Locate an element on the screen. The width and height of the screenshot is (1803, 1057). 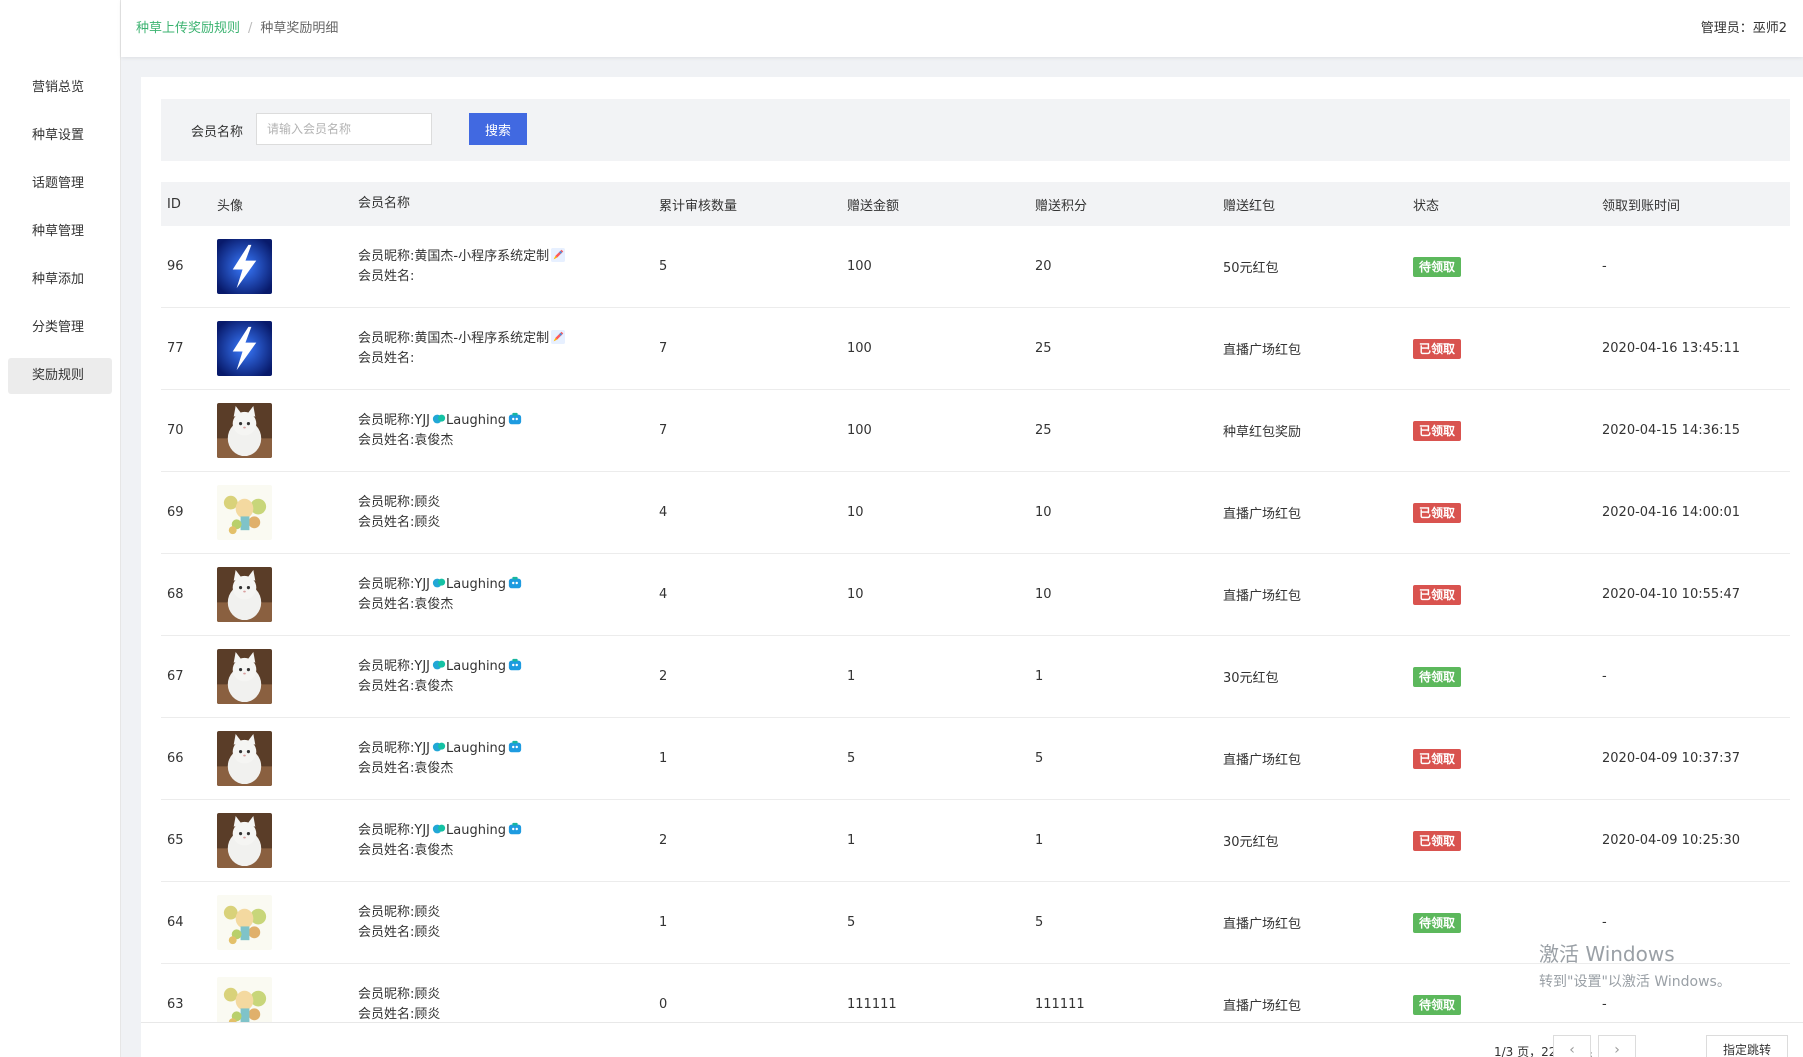
sidebar-item: 话题管理 is located at coordinates (60, 184).